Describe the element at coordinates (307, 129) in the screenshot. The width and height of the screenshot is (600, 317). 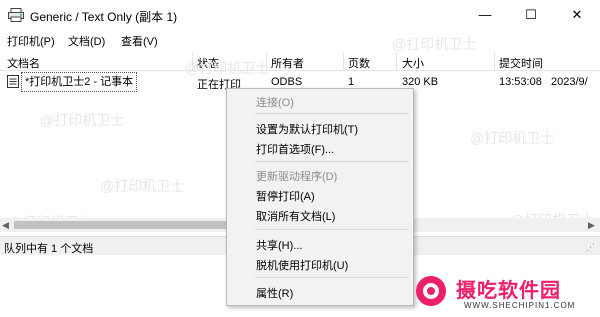
I see `menu-item-set-default: 设置为默认打印机(T)` at that location.